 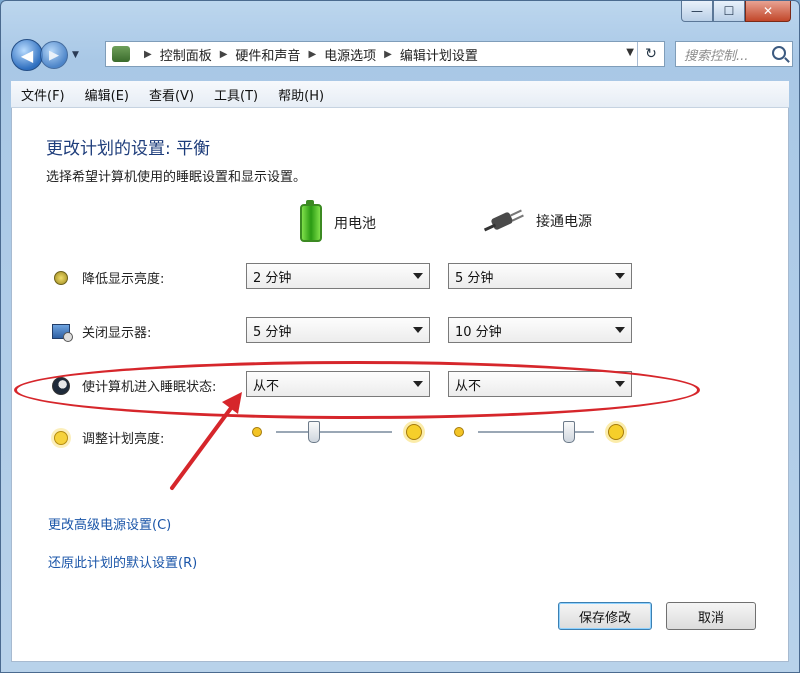 I want to click on column-label-battery: 用电池, so click(x=355, y=224).